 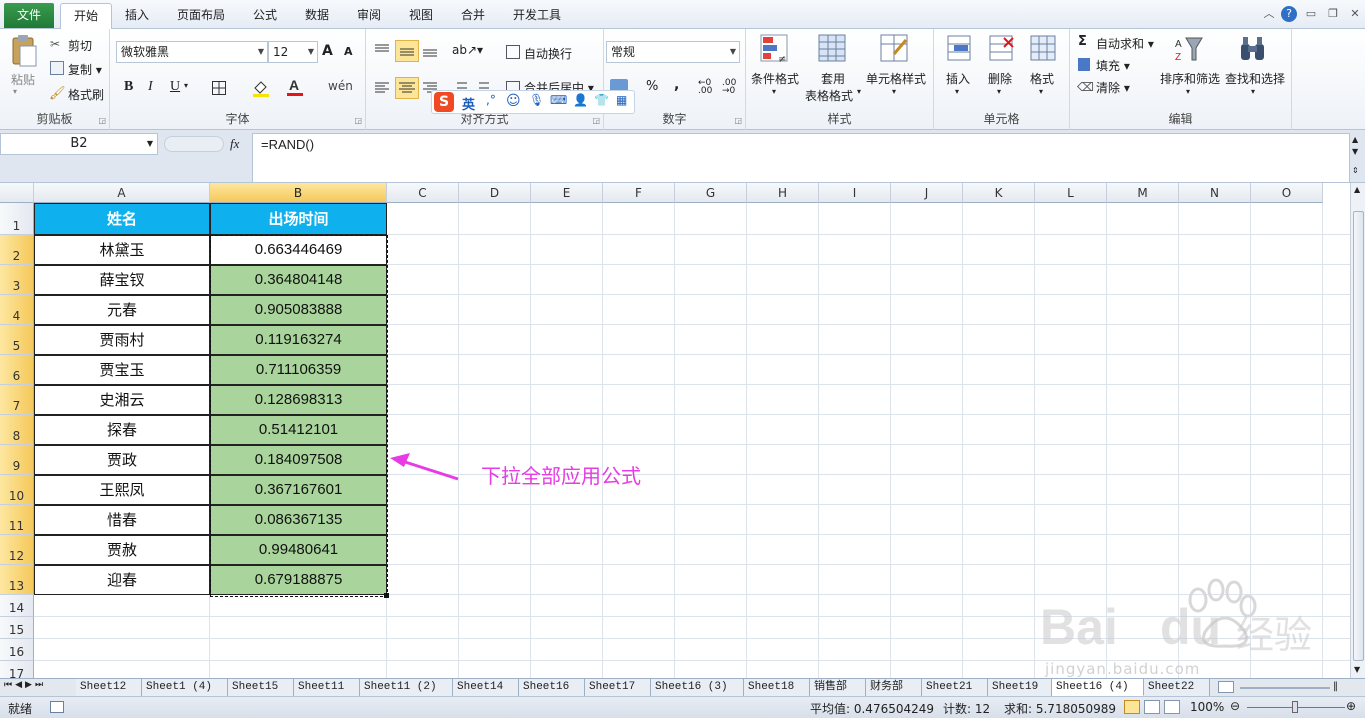 What do you see at coordinates (85, 69) in the screenshot?
I see `copy-button: 复制 ▾` at bounding box center [85, 69].